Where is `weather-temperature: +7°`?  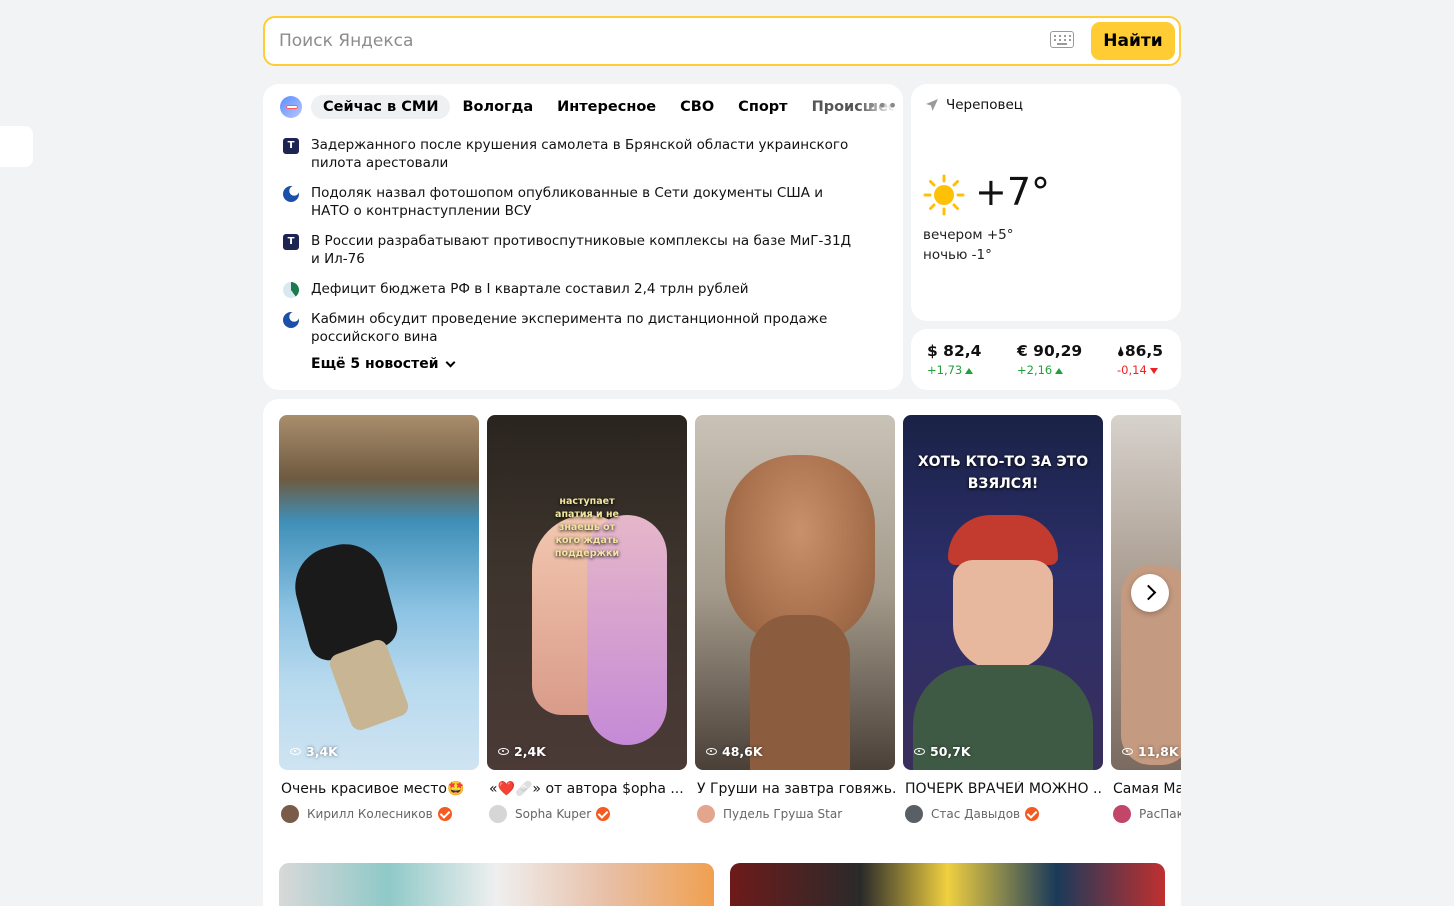
weather-temperature: +7° is located at coordinates (1013, 192).